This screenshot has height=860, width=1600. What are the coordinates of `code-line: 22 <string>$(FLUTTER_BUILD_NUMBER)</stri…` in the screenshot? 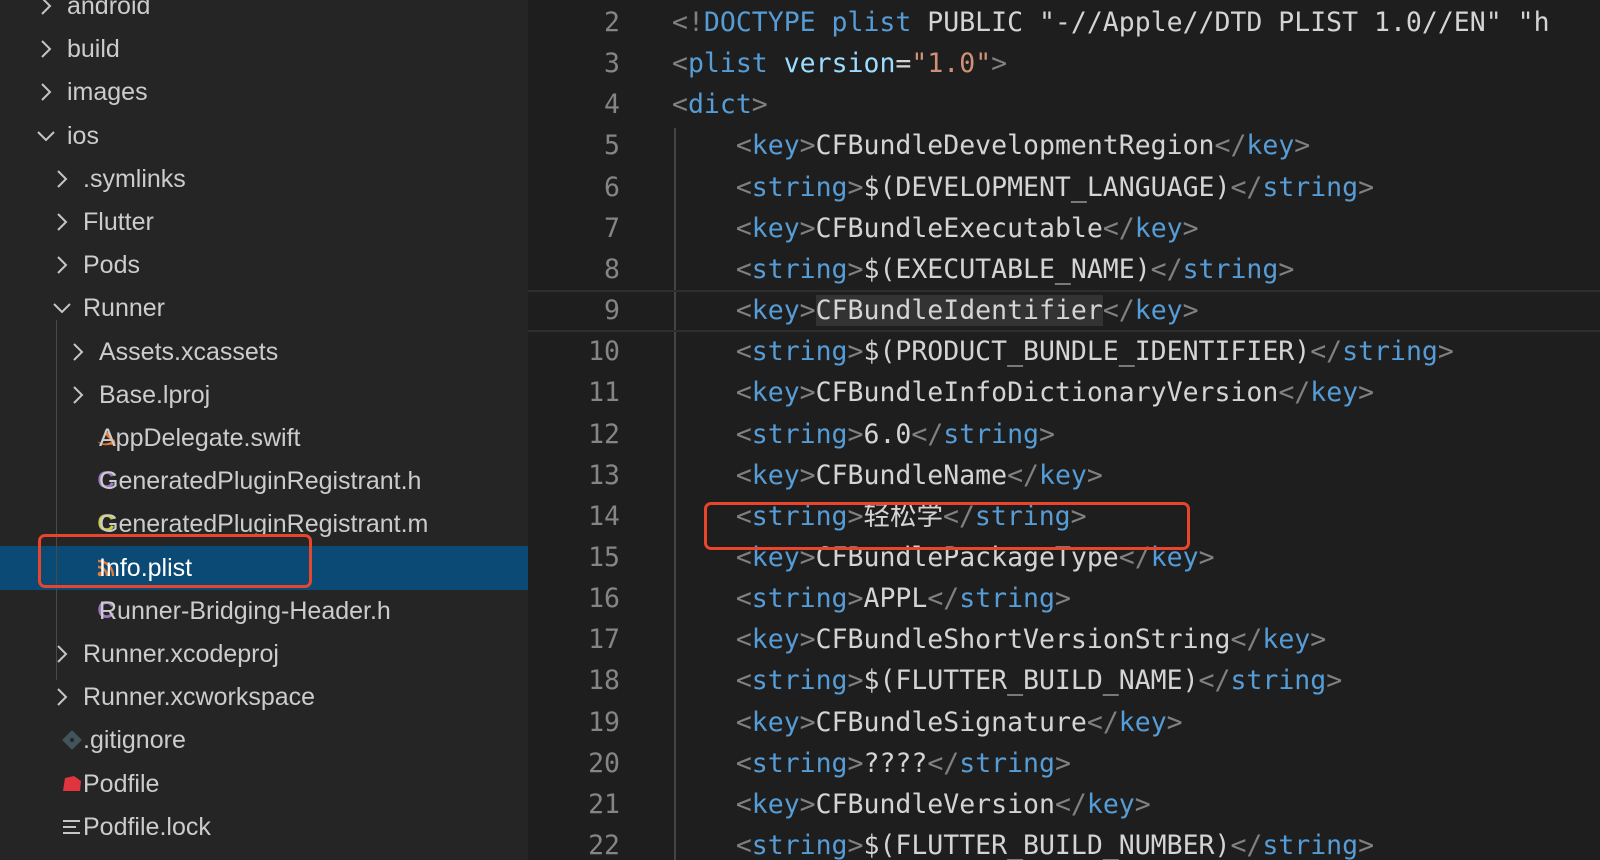 It's located at (1064, 842).